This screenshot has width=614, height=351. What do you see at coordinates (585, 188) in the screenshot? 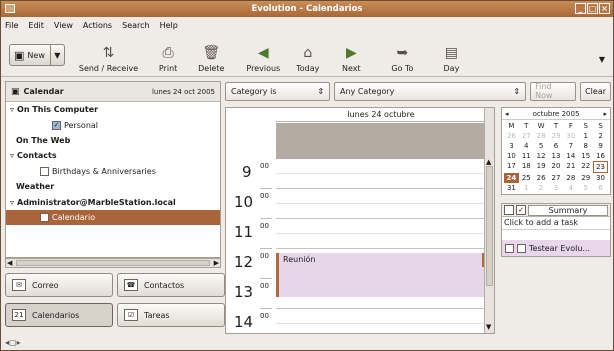
I see `mini-calendar-day: 5` at bounding box center [585, 188].